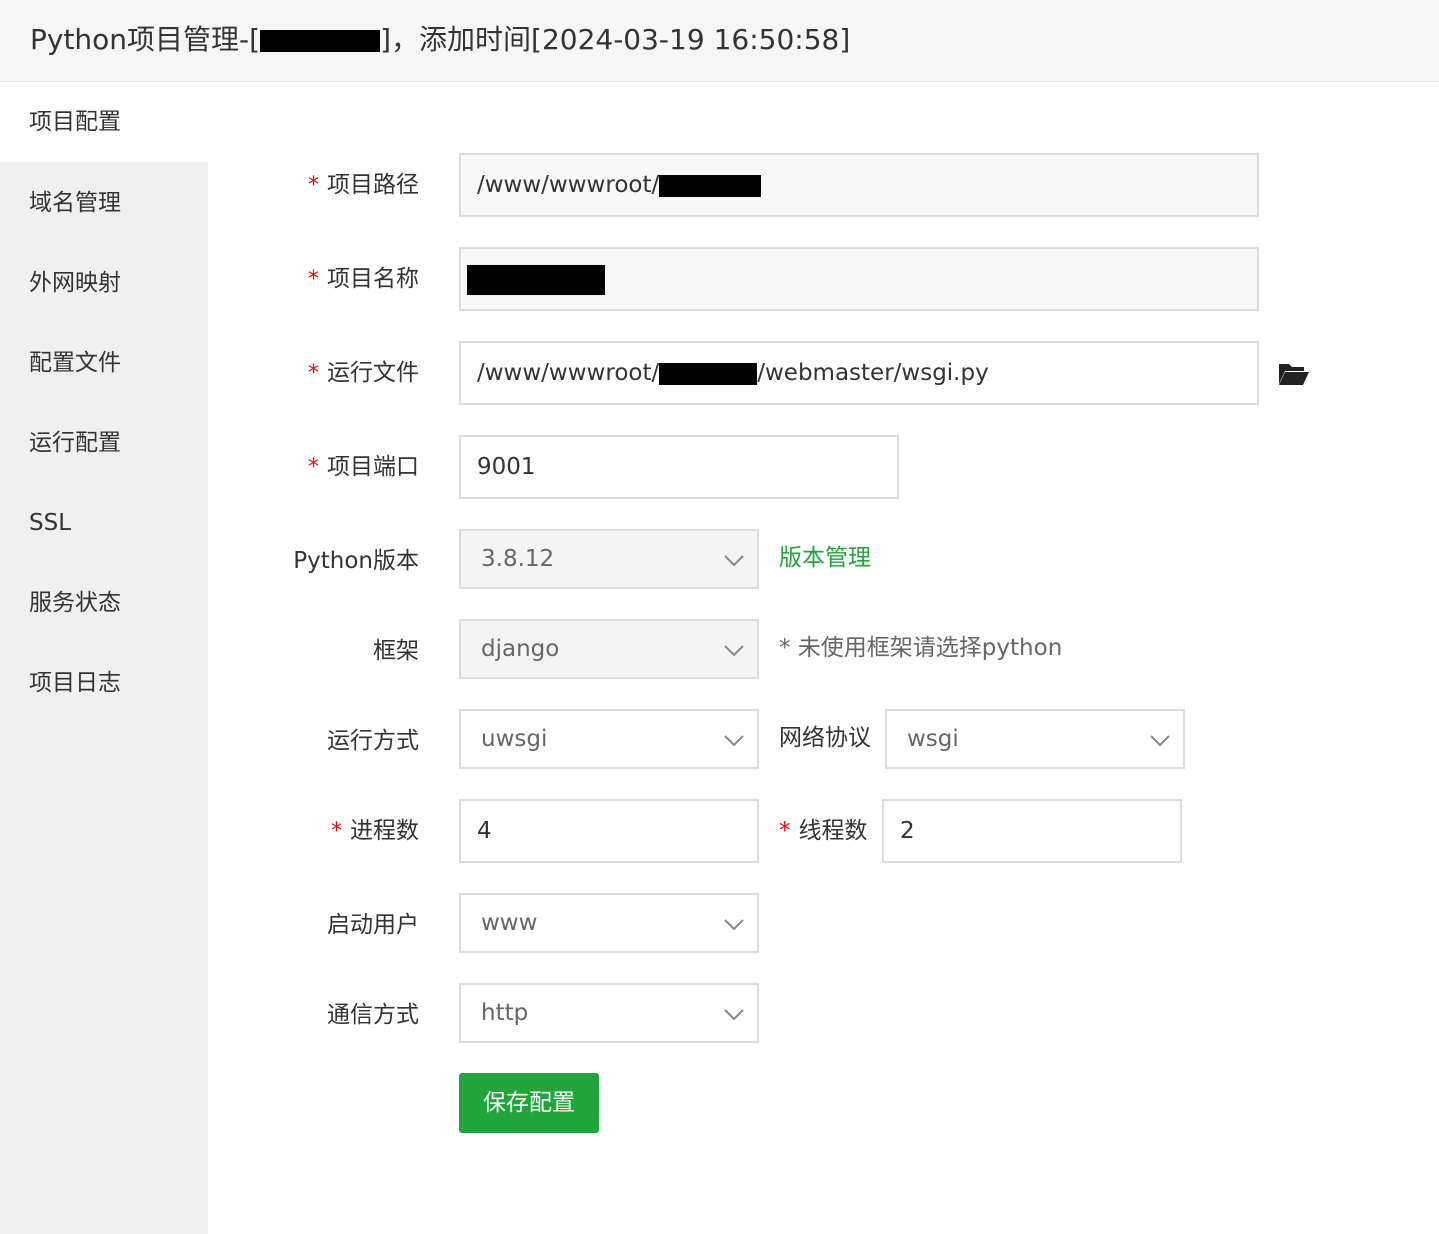  What do you see at coordinates (363, 373) in the screenshot?
I see `run-file-label: * 运行文件` at bounding box center [363, 373].